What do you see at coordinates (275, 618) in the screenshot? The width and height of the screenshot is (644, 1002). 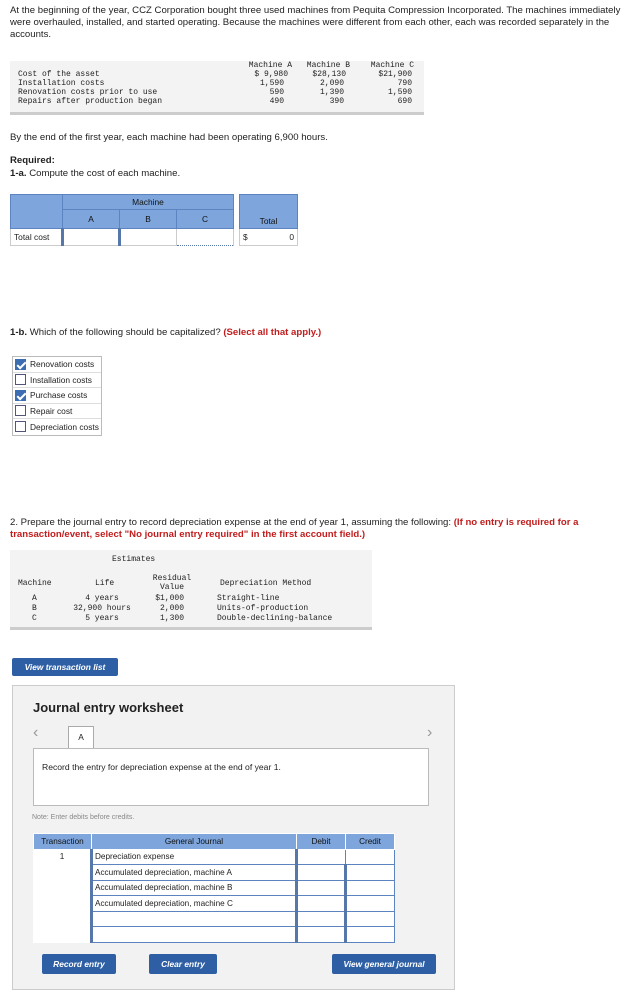 I see `cell: Double-declining-balance` at bounding box center [275, 618].